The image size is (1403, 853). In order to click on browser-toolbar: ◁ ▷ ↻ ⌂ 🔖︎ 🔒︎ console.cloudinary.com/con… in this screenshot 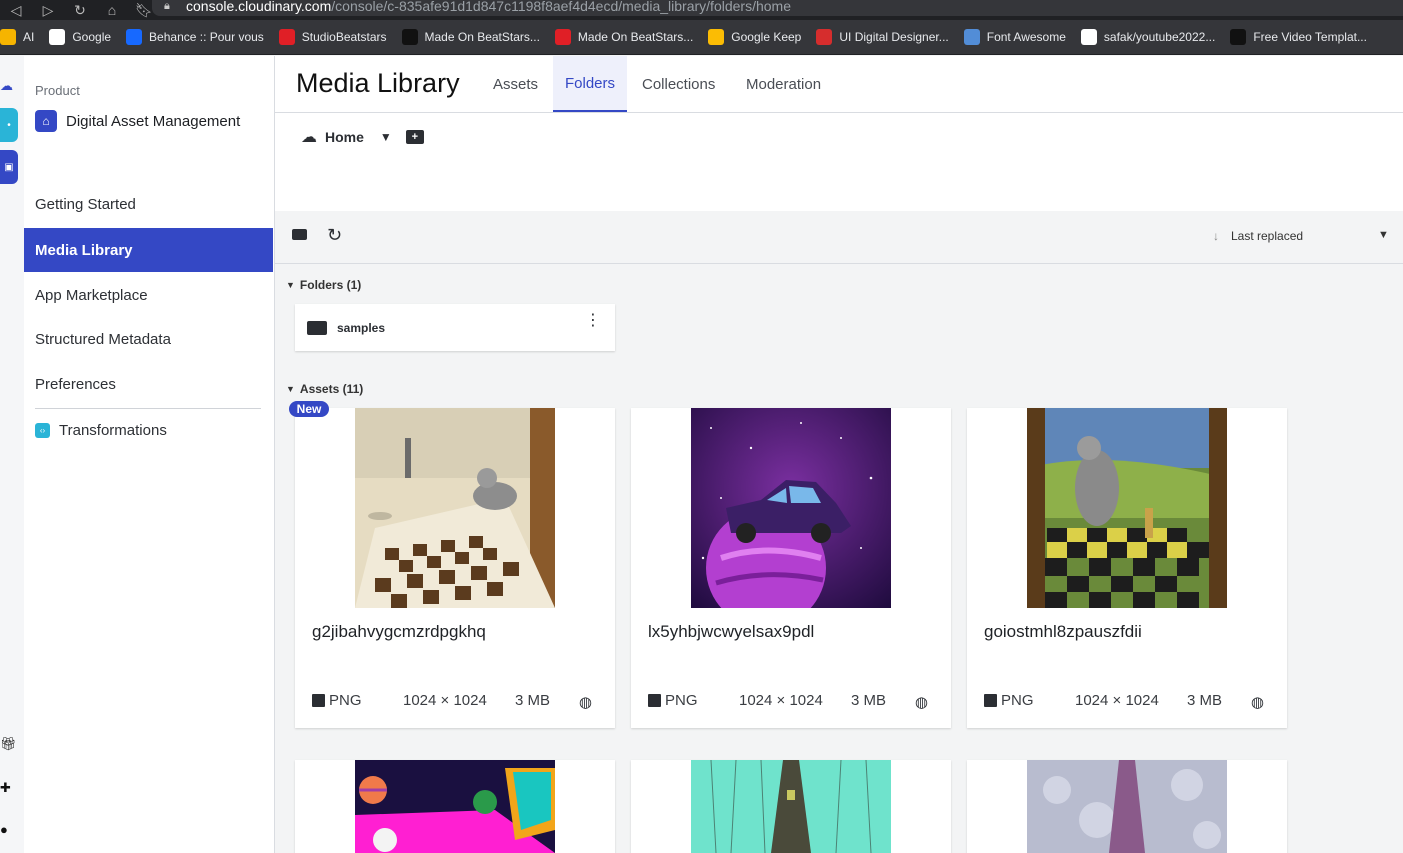, I will do `click(701, 10)`.